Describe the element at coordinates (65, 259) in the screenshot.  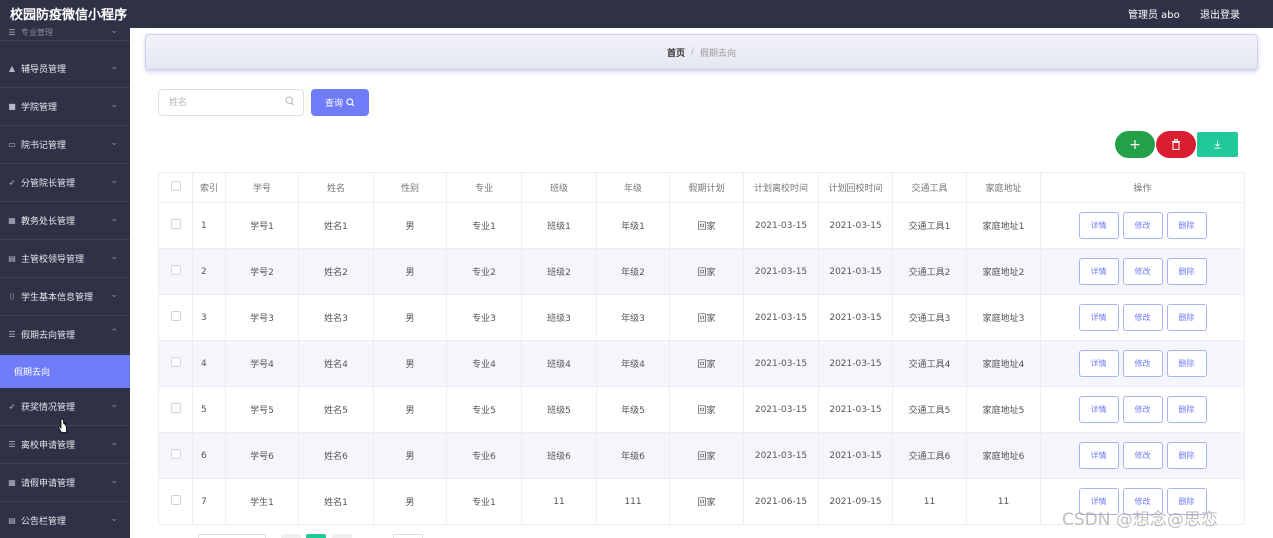
I see `sidebar-item-leader: ▤ 主管校领导管理 ⌄` at that location.